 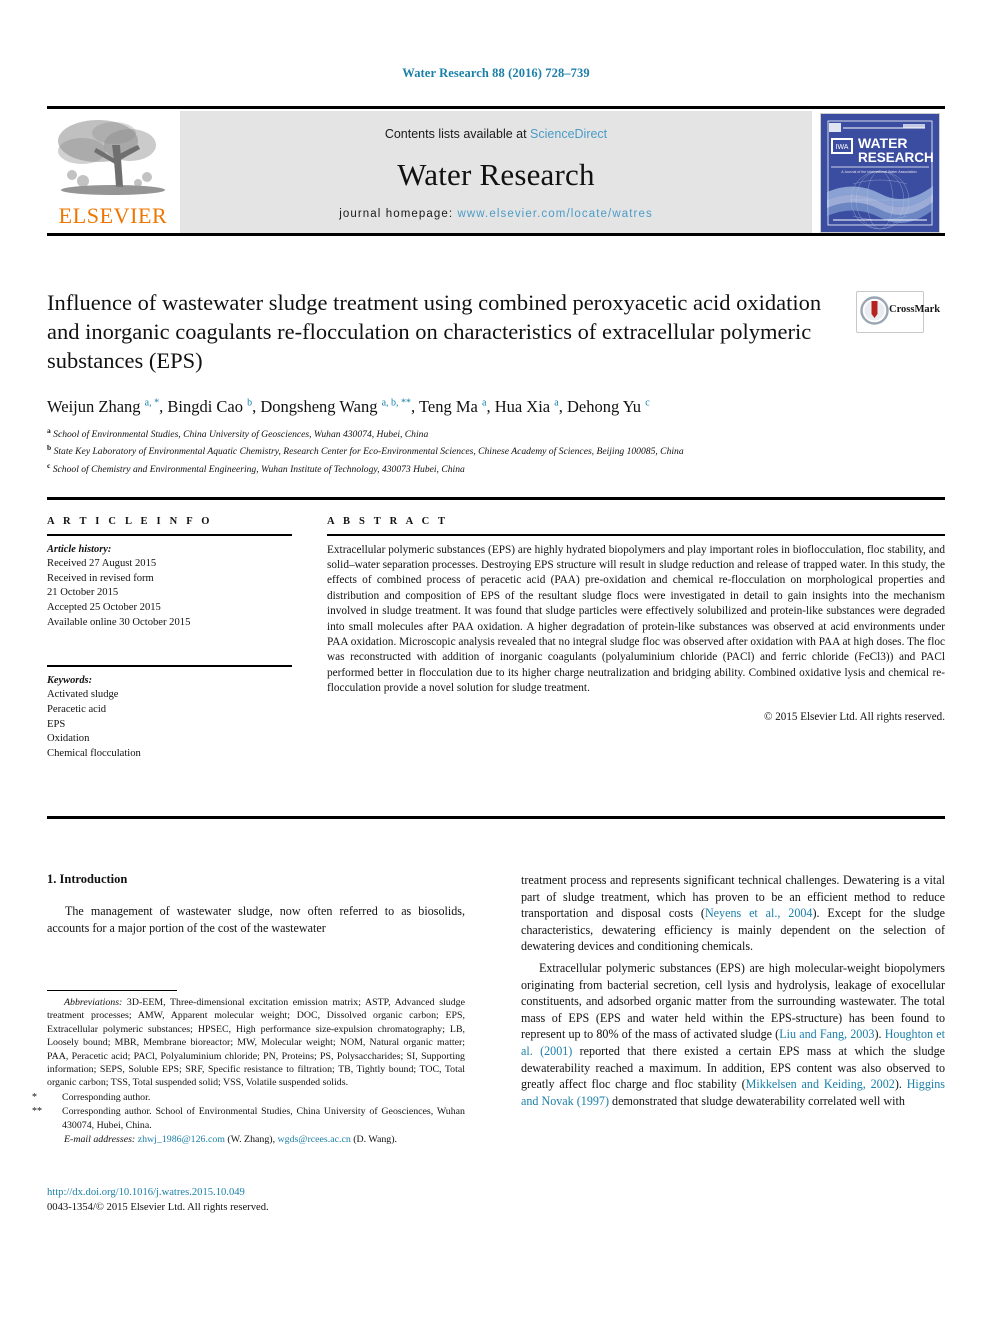 What do you see at coordinates (604, 406) in the screenshot?
I see `author-name: Dehong Yu` at bounding box center [604, 406].